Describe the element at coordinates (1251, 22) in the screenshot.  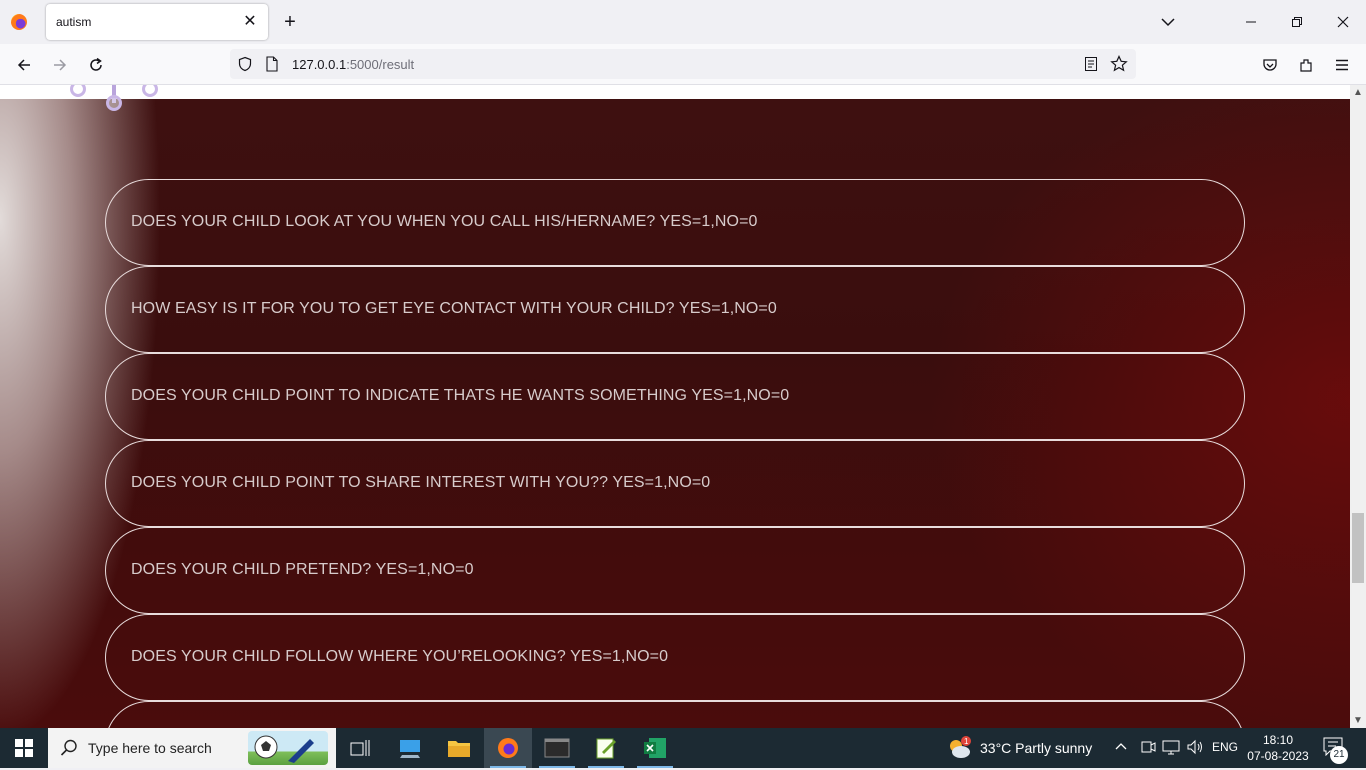
I see `minimize-button` at that location.